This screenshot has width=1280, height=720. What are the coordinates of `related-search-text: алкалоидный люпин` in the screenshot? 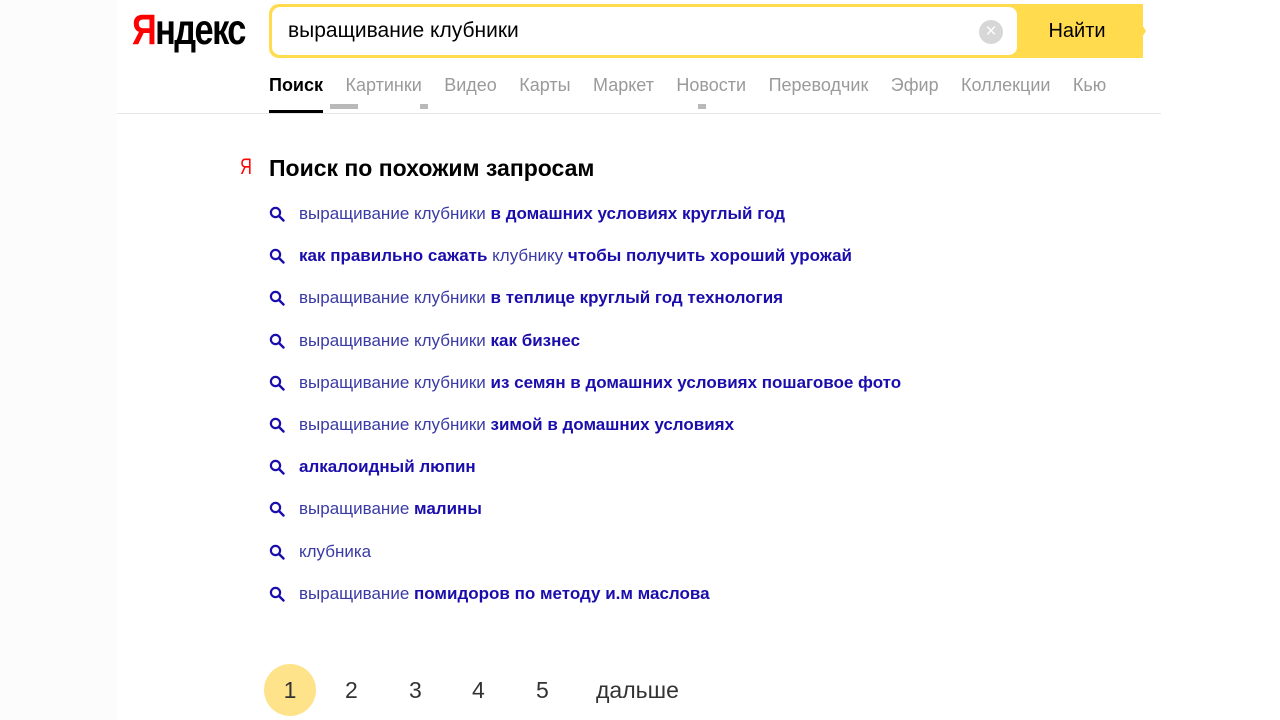 It's located at (387, 467).